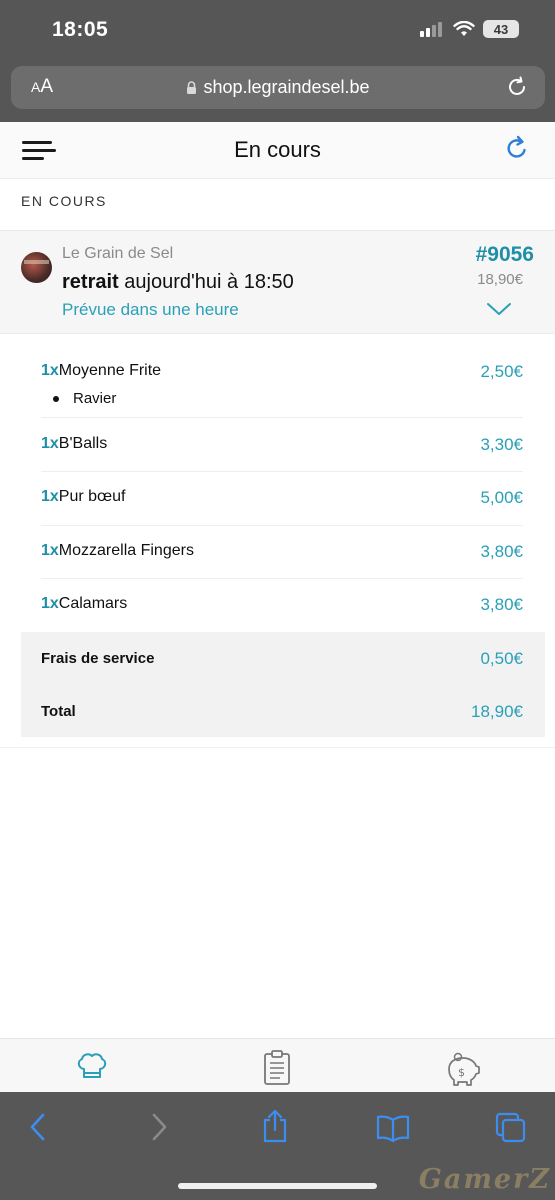 The height and width of the screenshot is (1200, 555). Describe the element at coordinates (286, 87) in the screenshot. I see `url-label: shop.legraindesel.be` at that location.